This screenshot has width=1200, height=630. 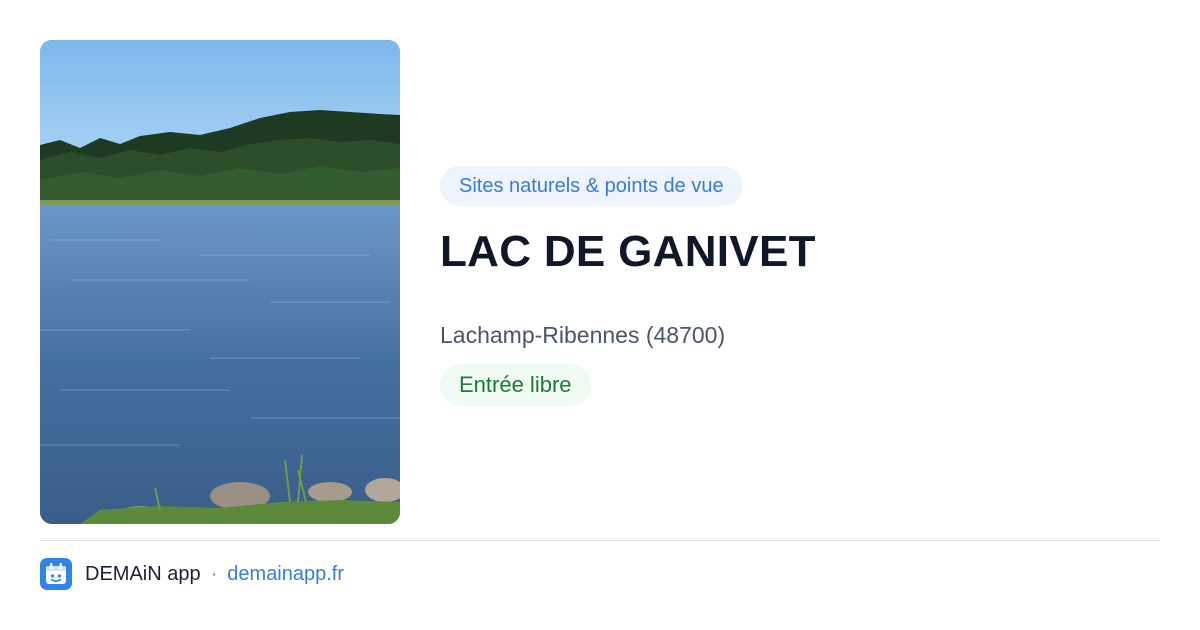 I want to click on category-badge: Sites naturels & points de vue, so click(x=591, y=186).